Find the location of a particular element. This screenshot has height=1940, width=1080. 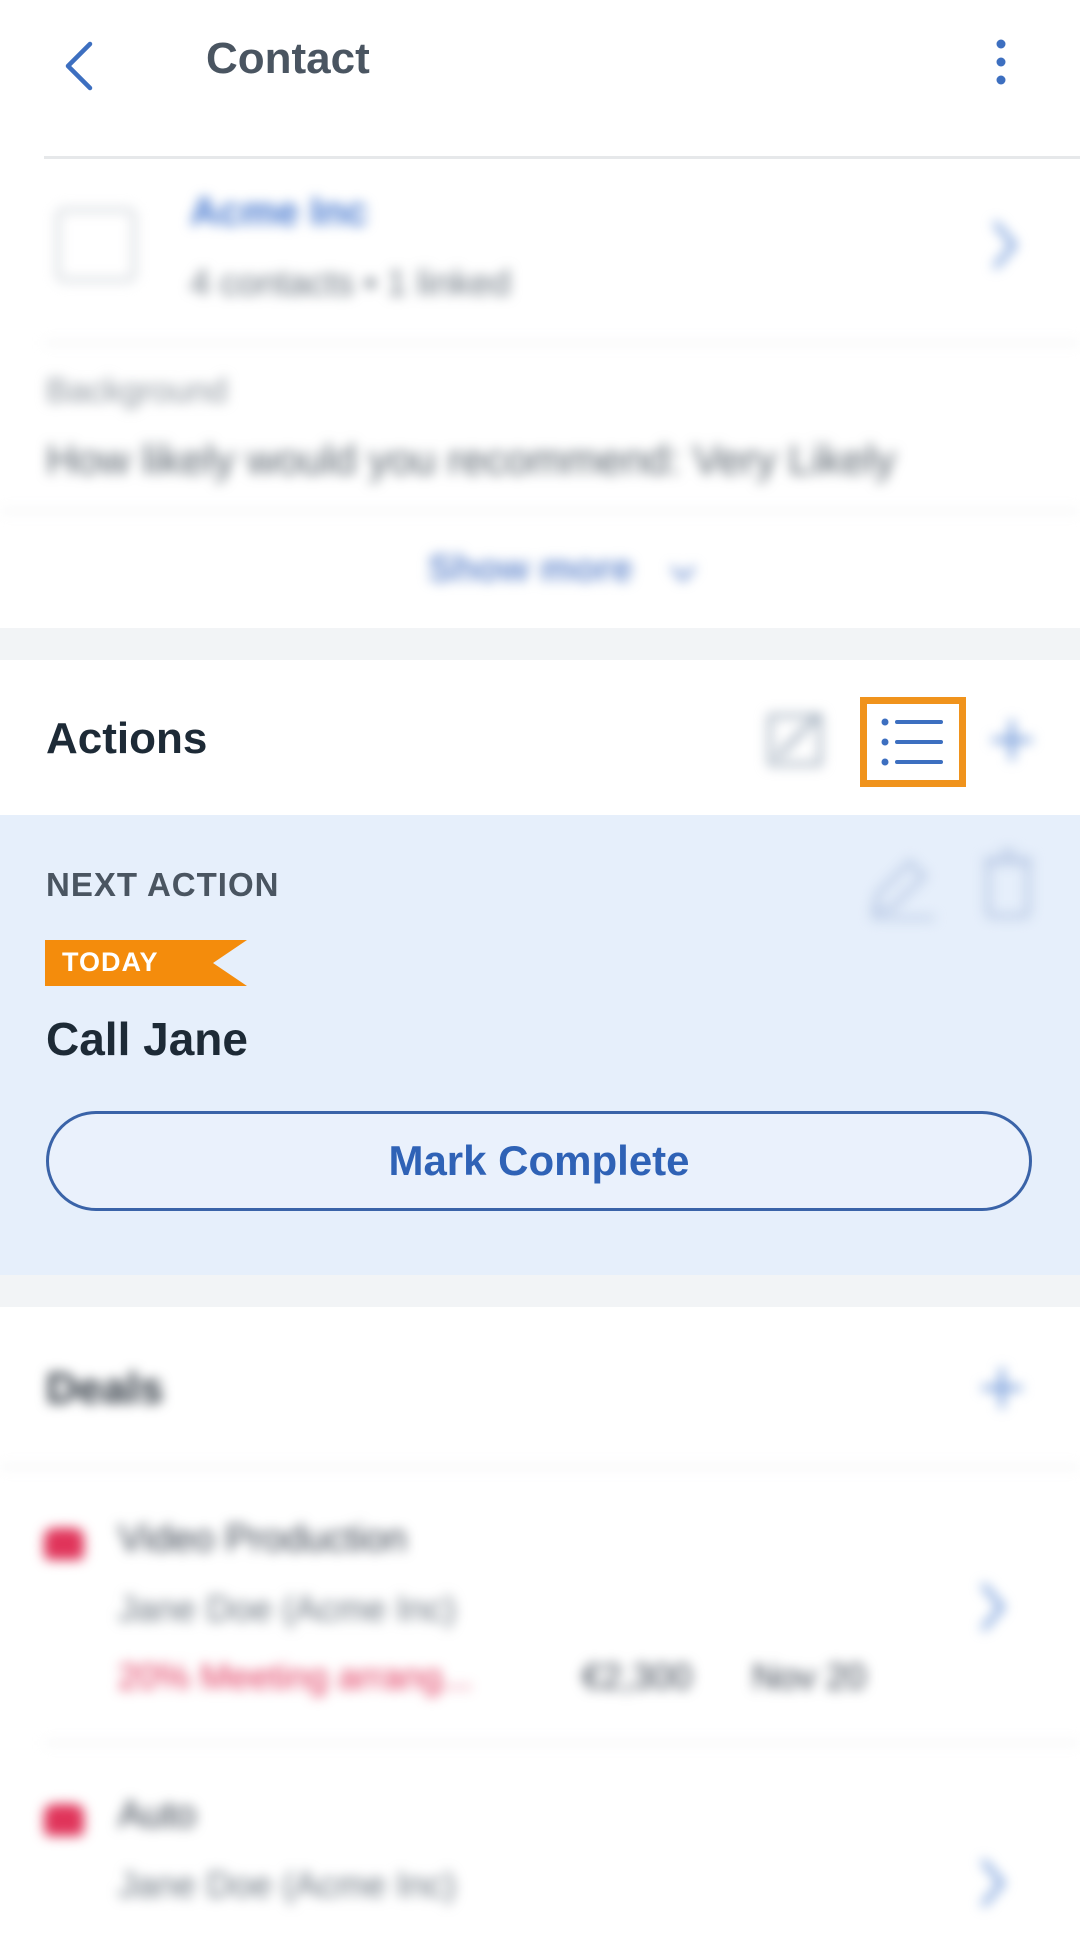

add-action-icon is located at coordinates (1012, 740).